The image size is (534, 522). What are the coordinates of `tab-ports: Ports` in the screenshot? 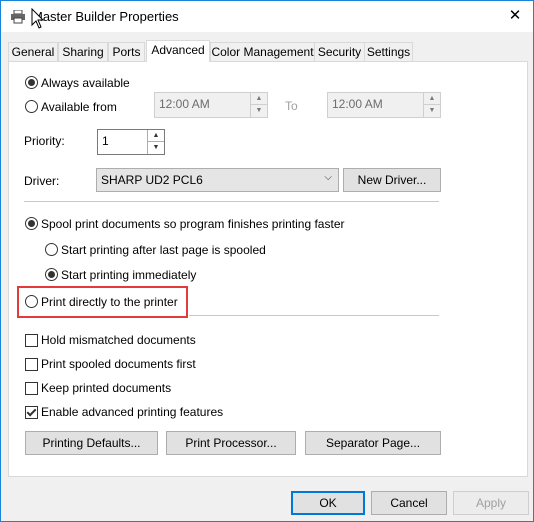 It's located at (126, 51).